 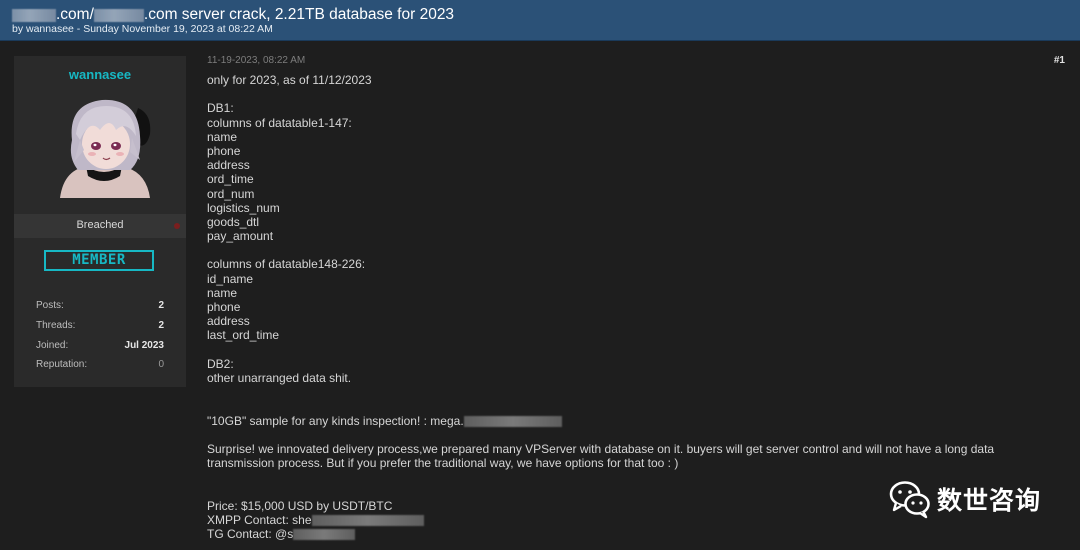 I want to click on column-name: goods_dtl, so click(x=233, y=221).